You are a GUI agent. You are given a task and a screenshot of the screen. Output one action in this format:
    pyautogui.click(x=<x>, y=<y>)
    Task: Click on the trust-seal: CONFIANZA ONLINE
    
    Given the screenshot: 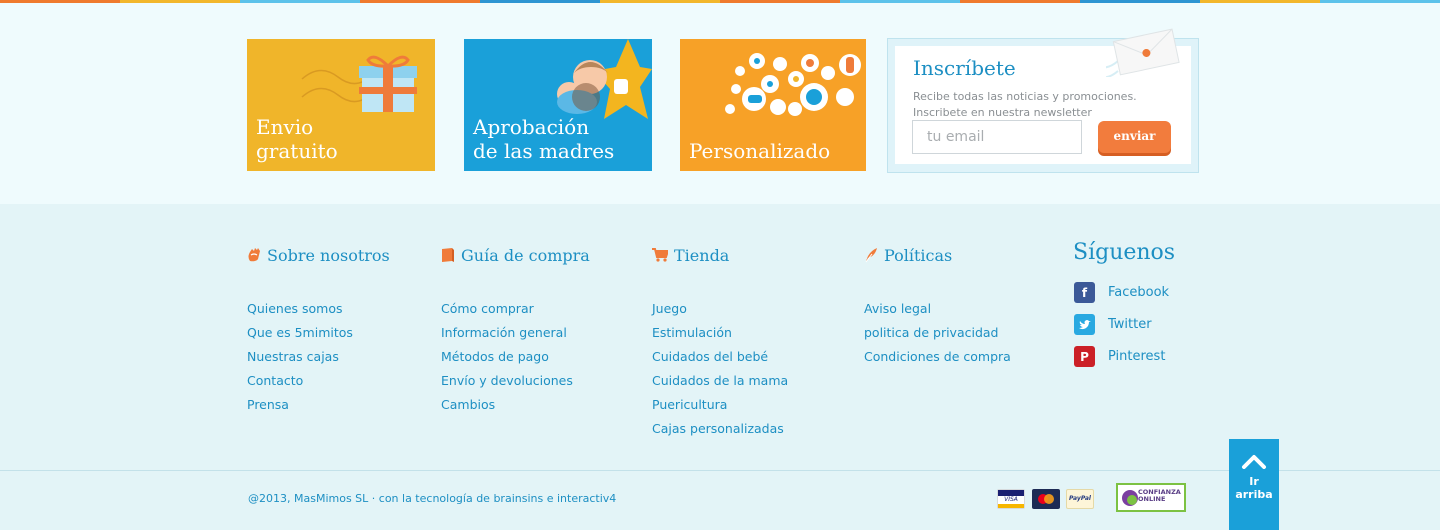 What is the action you would take?
    pyautogui.click(x=1151, y=497)
    